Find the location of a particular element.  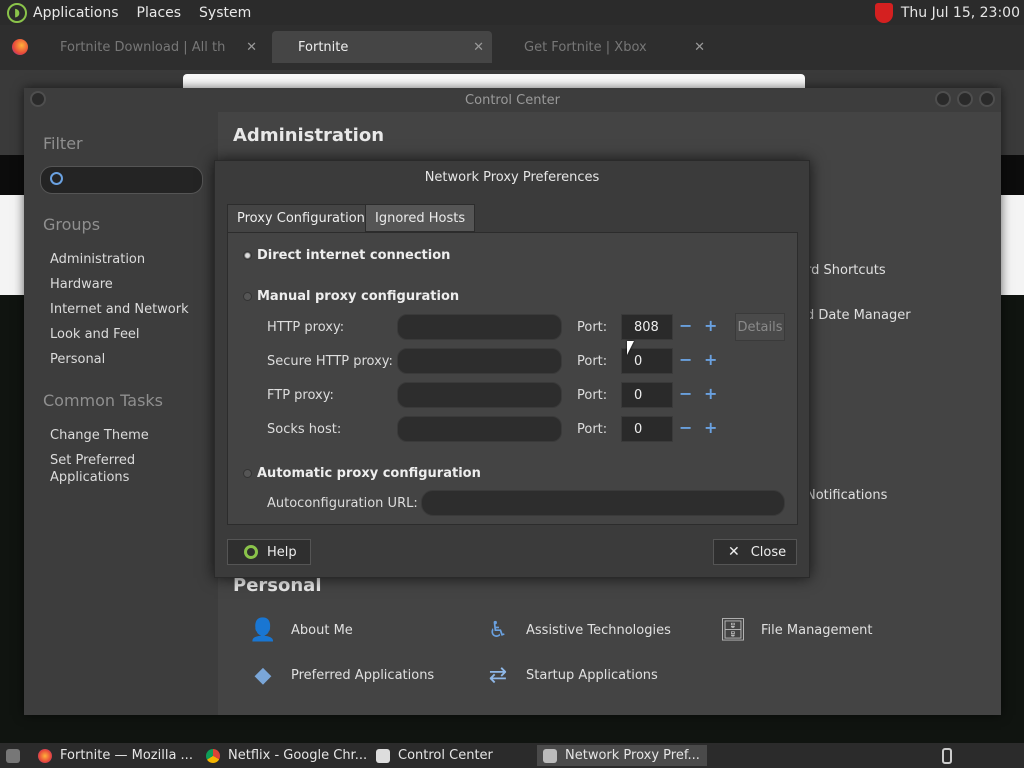

item-label: File Management is located at coordinates (817, 630).